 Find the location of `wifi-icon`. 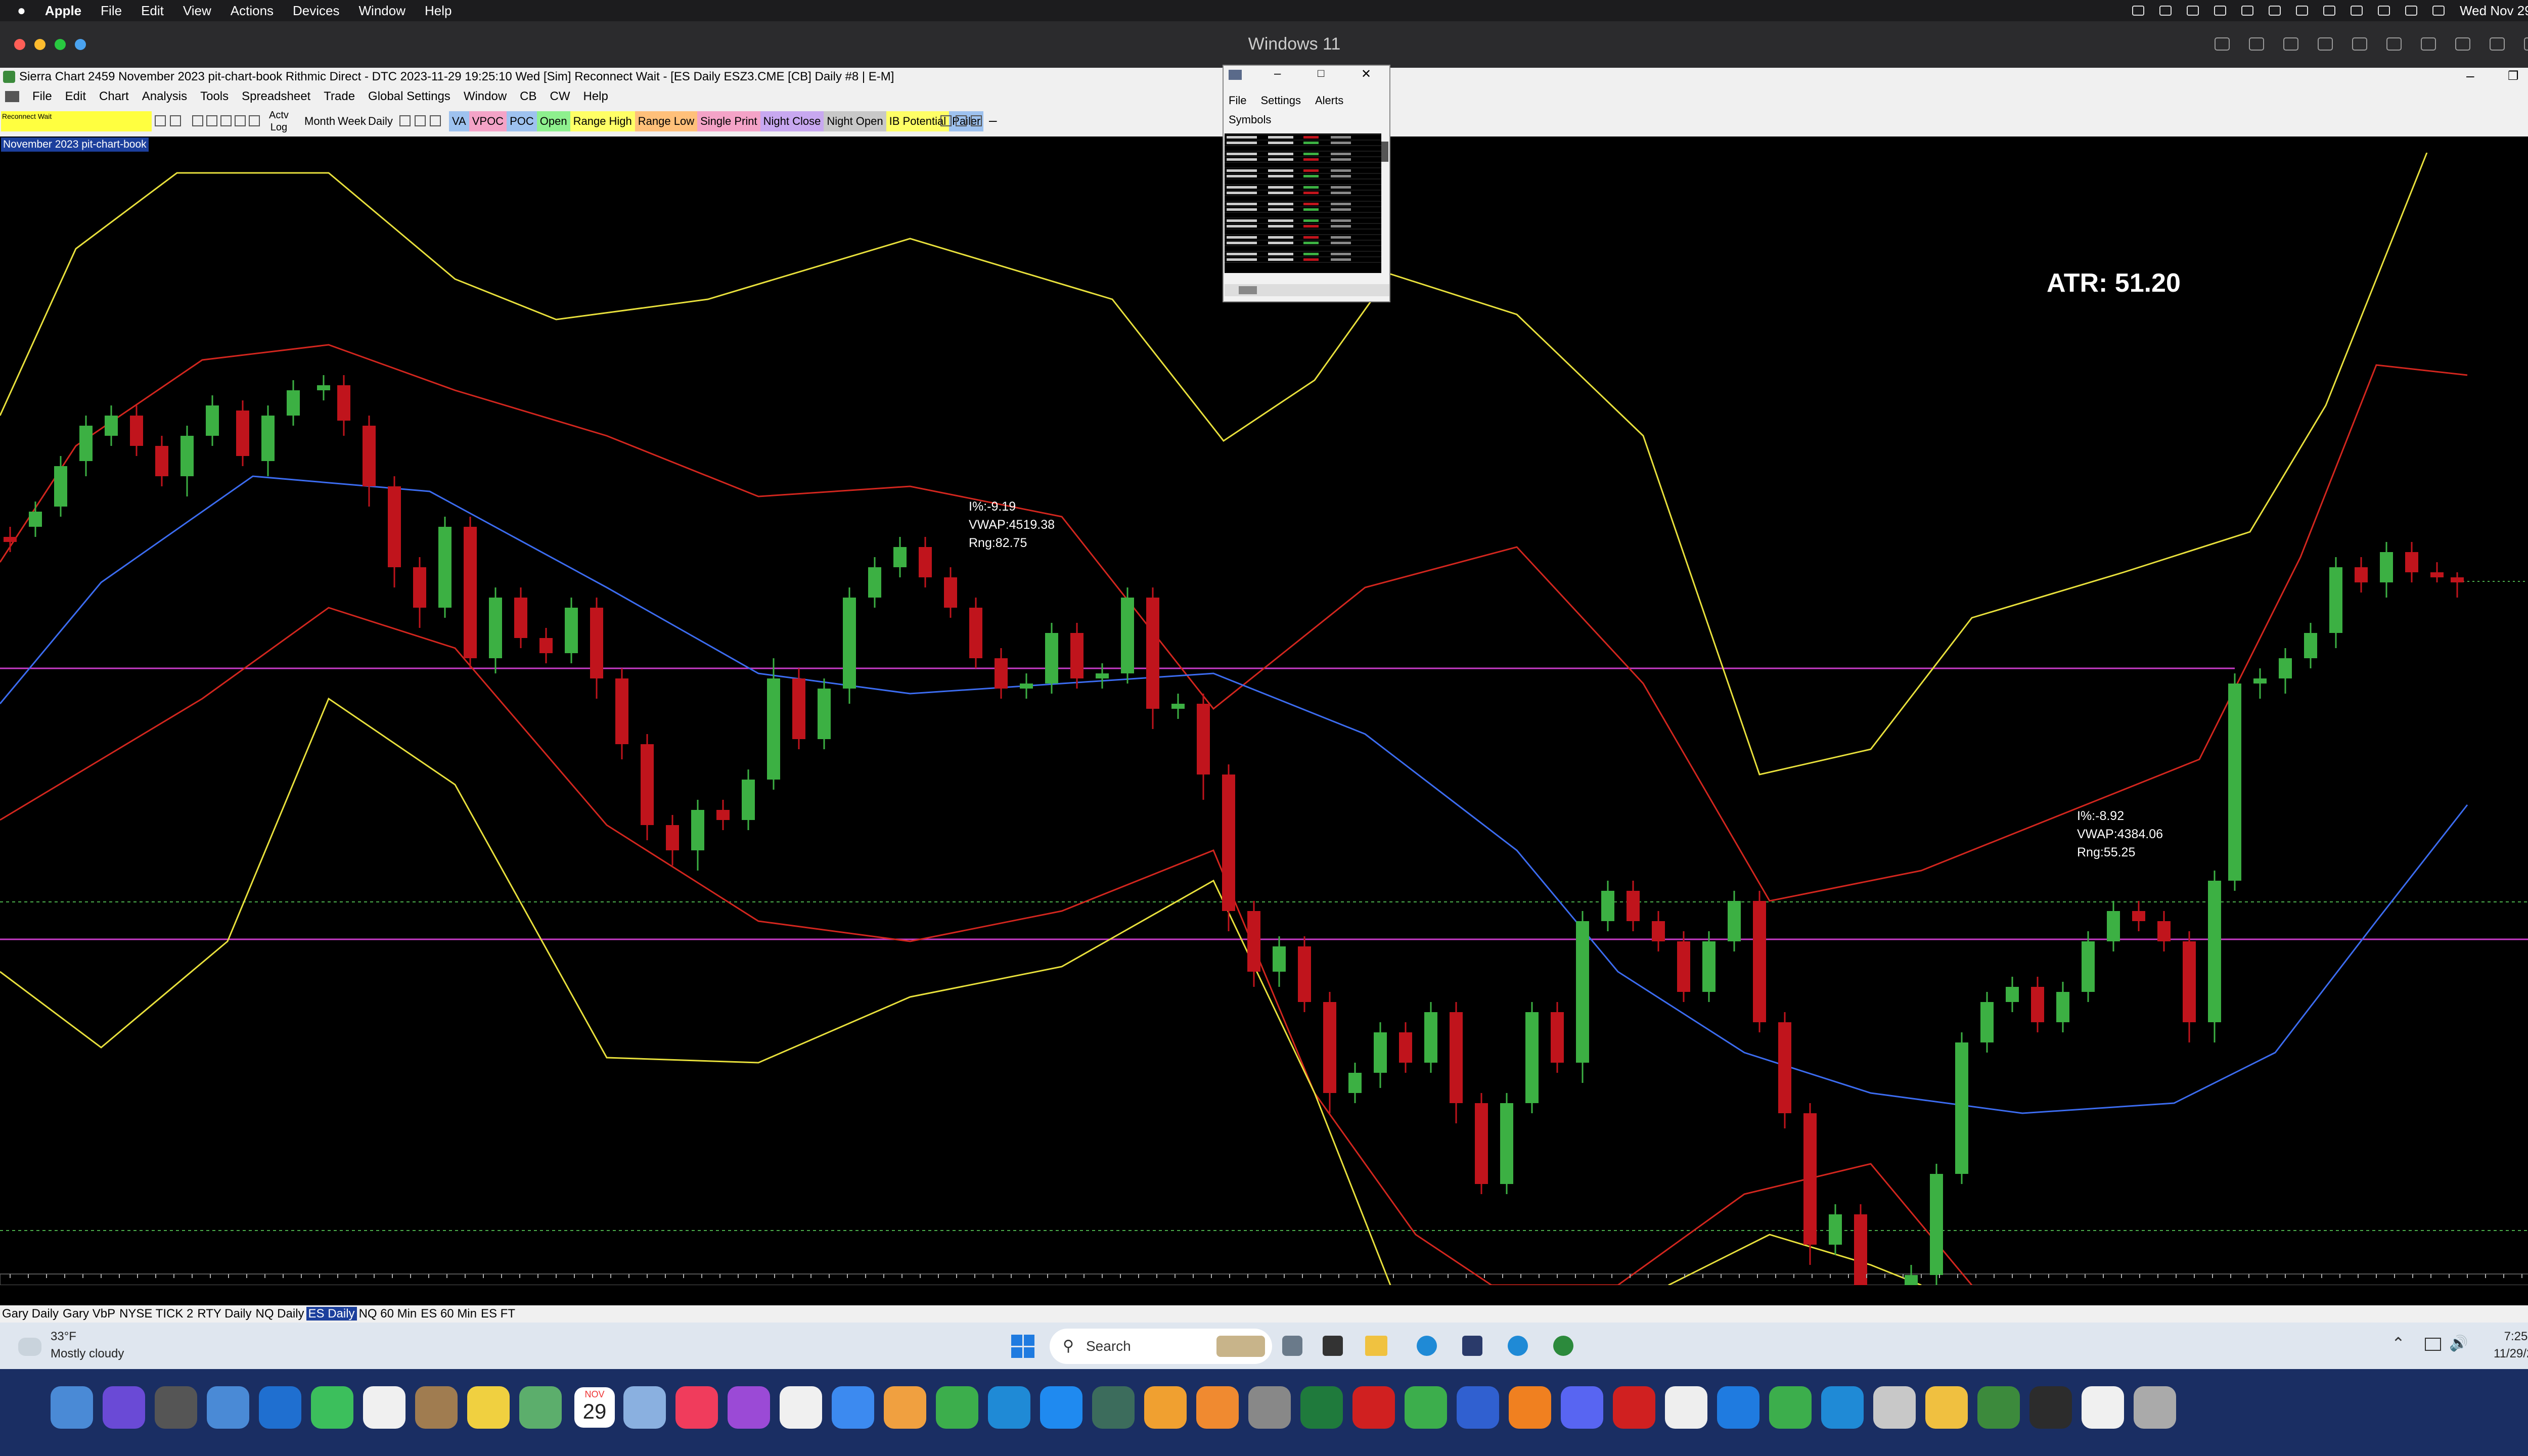

wifi-icon is located at coordinates (2357, 11).